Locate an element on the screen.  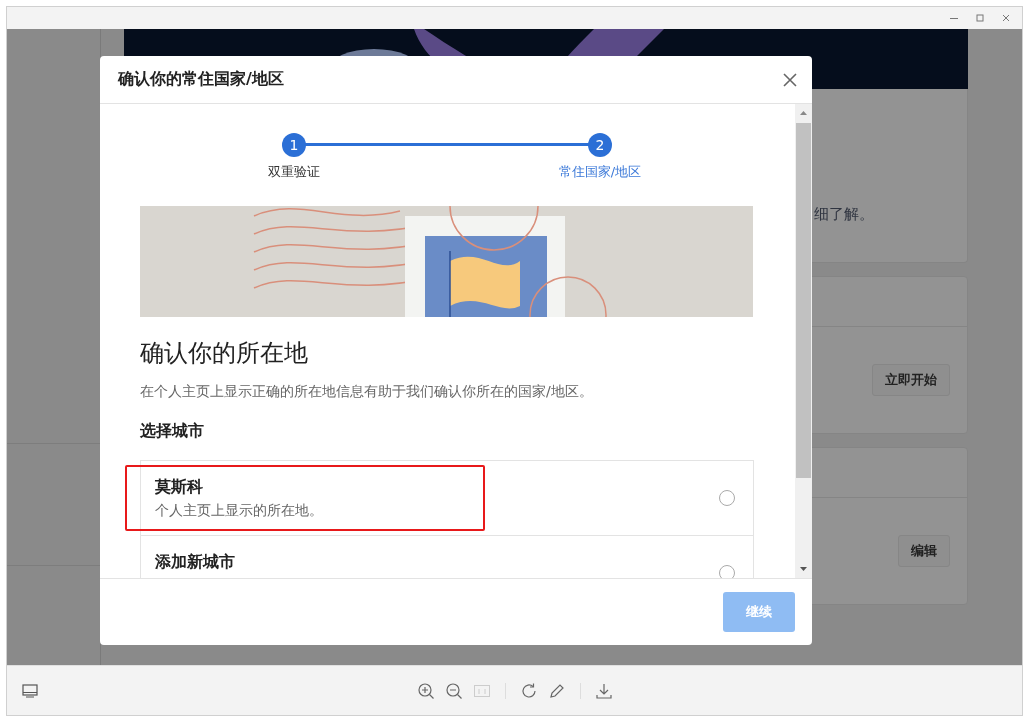
scroll-down-arrow-icon is located at coordinates (803, 568).